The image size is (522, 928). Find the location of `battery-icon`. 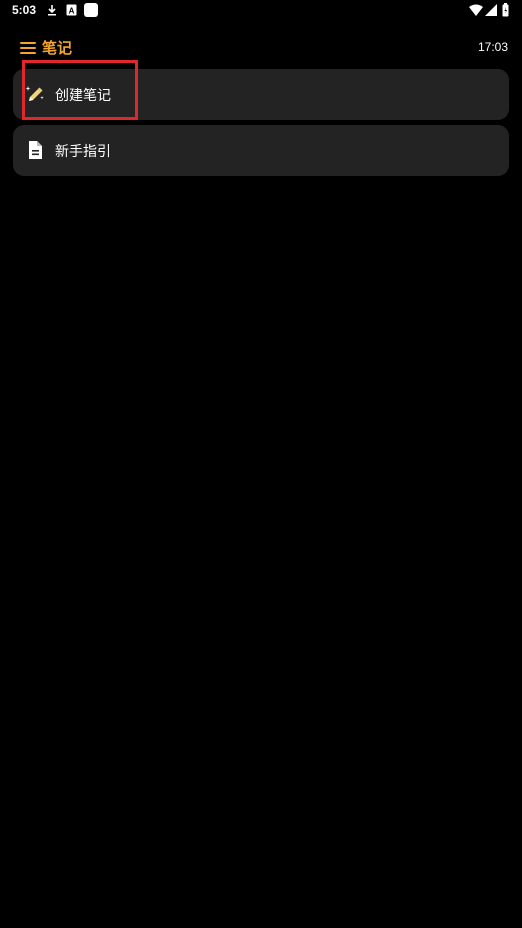

battery-icon is located at coordinates (505, 10).